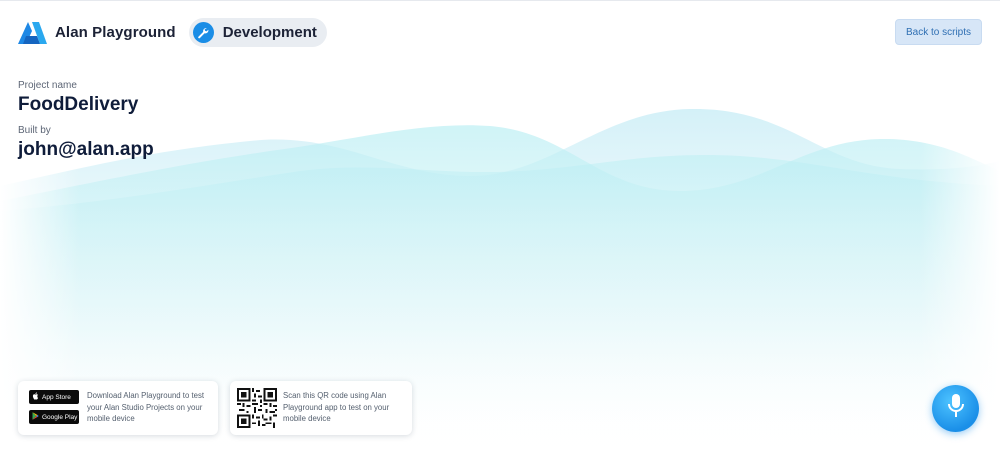 The image size is (1000, 451). Describe the element at coordinates (47, 85) in the screenshot. I see `project-name-label: Project name` at that location.